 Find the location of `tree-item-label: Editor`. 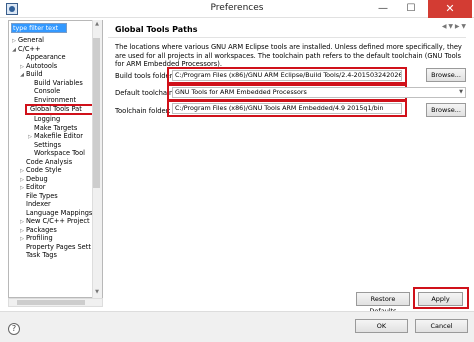

tree-item-label: Editor is located at coordinates (36, 187).